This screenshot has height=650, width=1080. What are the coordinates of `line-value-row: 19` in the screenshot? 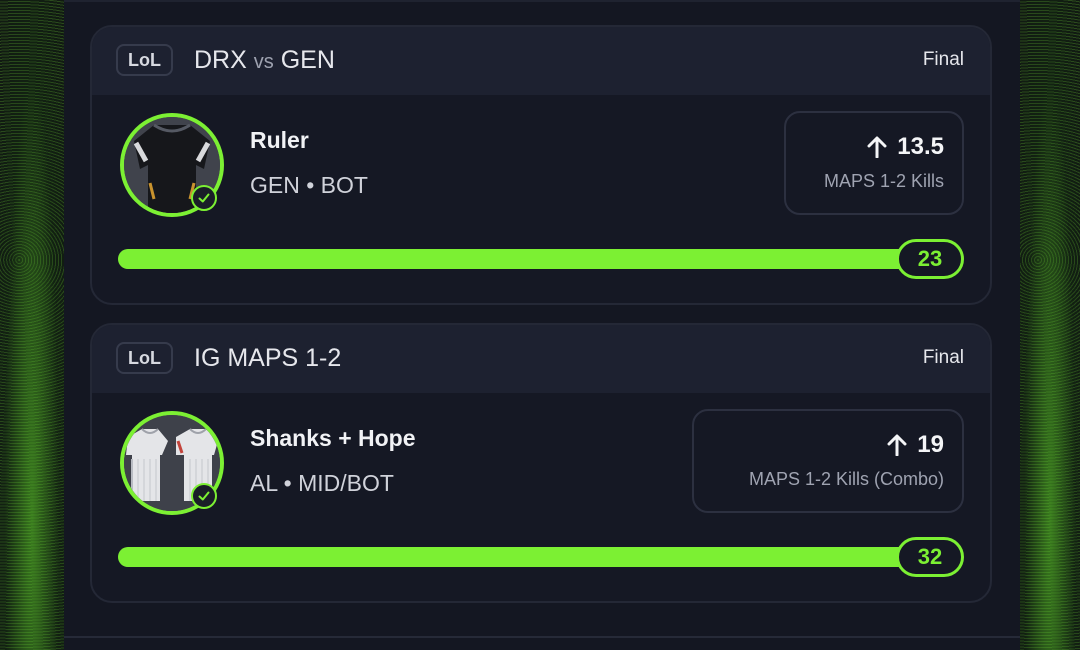 It's located at (915, 445).